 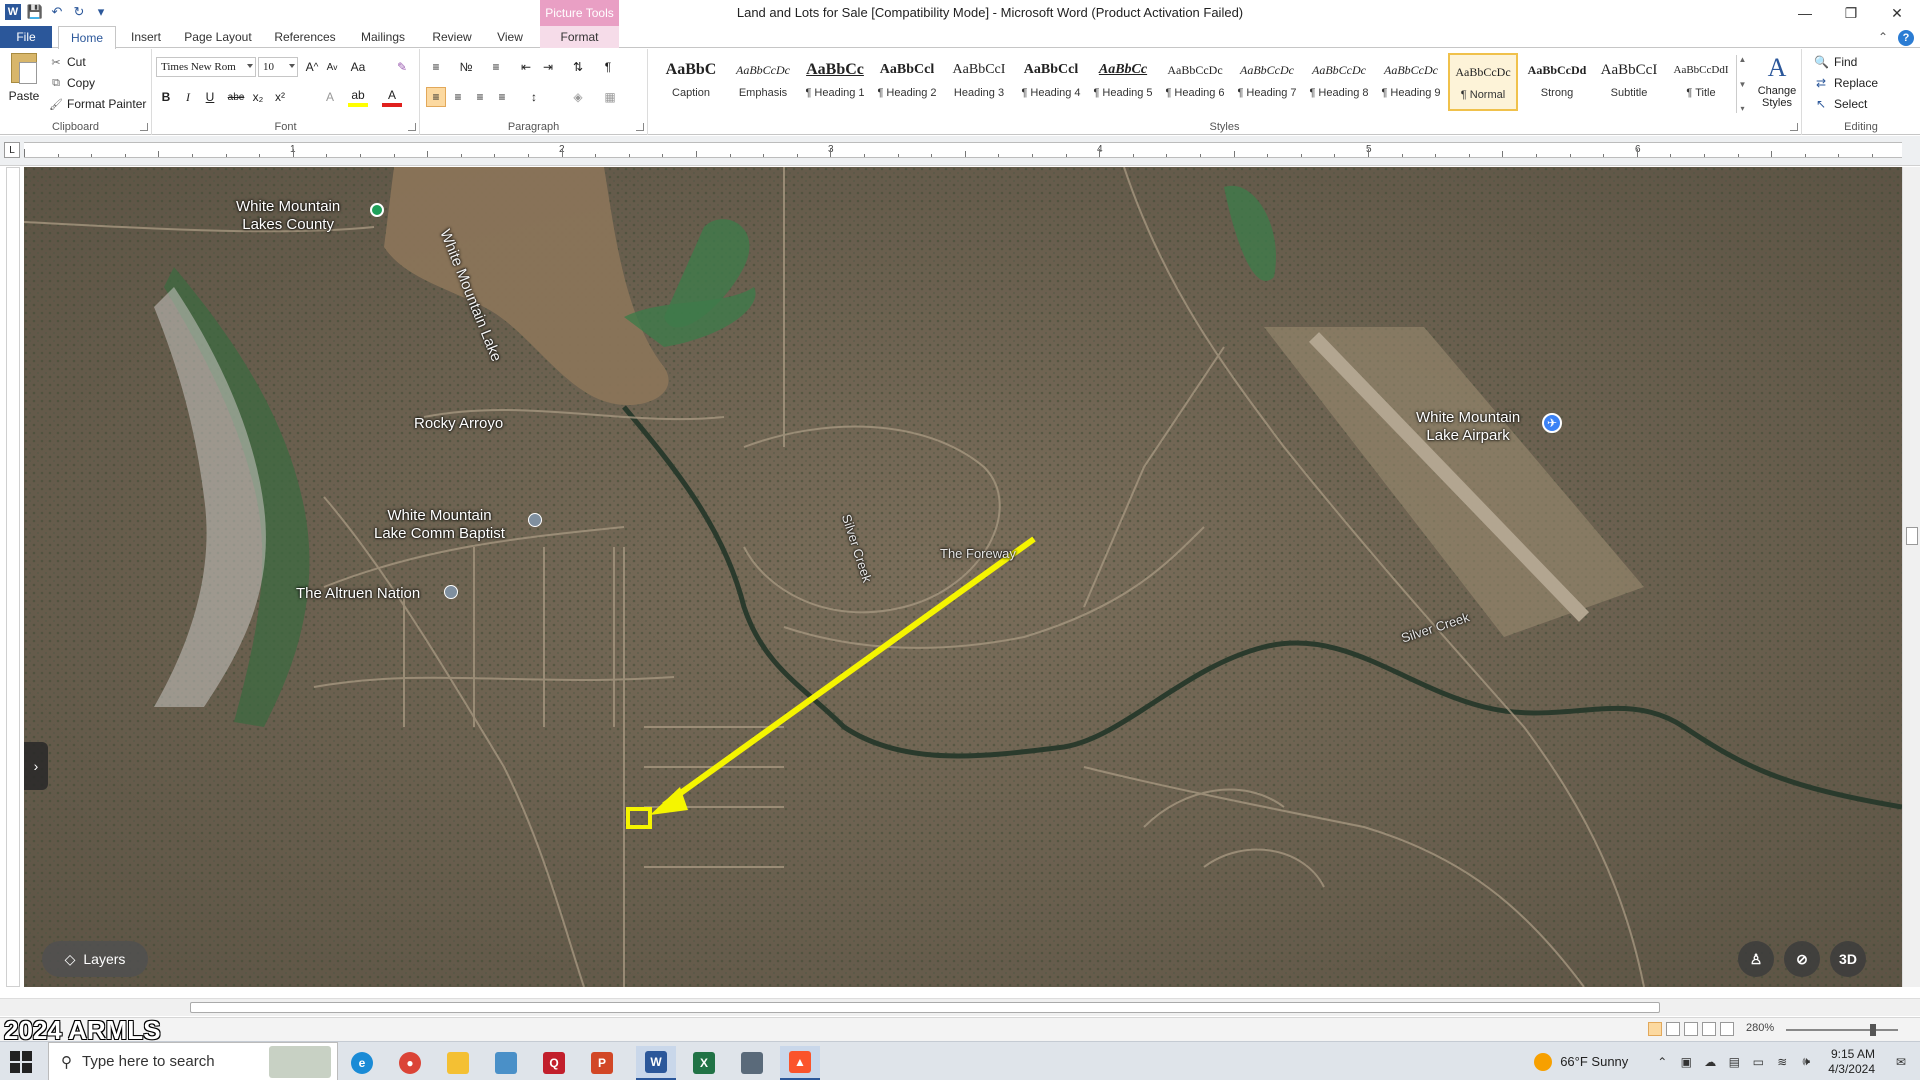 What do you see at coordinates (458, 1063) in the screenshot?
I see `file-explorer-icon` at bounding box center [458, 1063].